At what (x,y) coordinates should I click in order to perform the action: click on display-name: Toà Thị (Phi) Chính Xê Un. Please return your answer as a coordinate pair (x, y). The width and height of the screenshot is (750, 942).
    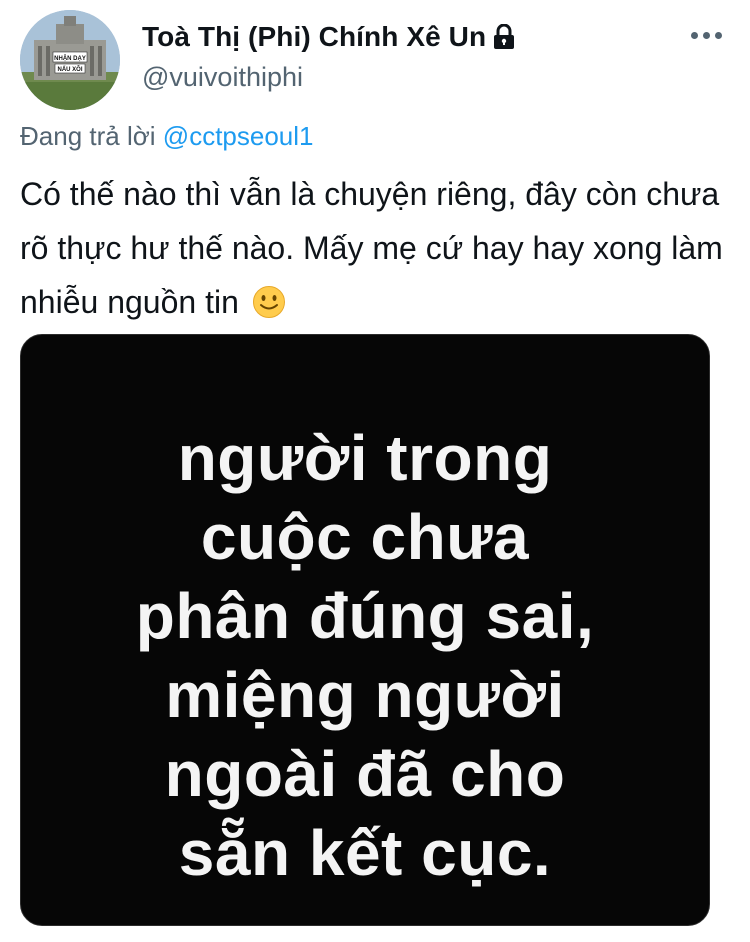
    Looking at the image, I should click on (314, 37).